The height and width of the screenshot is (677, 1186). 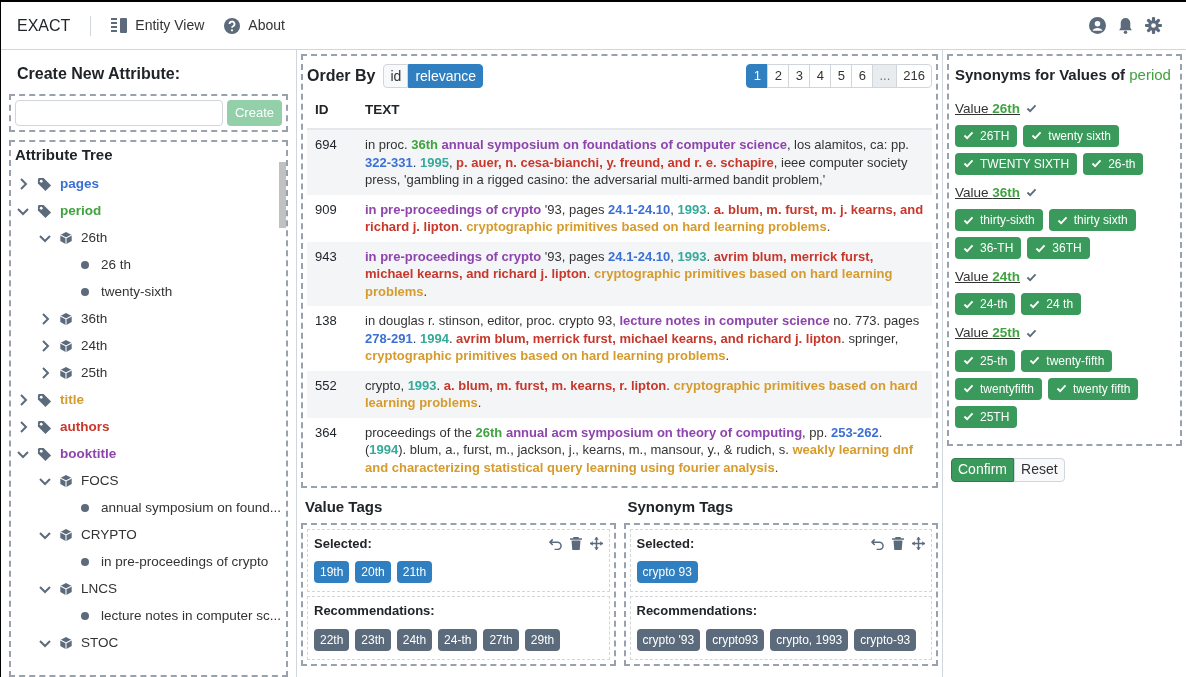 I want to click on settings-icon, so click(x=1153, y=25).